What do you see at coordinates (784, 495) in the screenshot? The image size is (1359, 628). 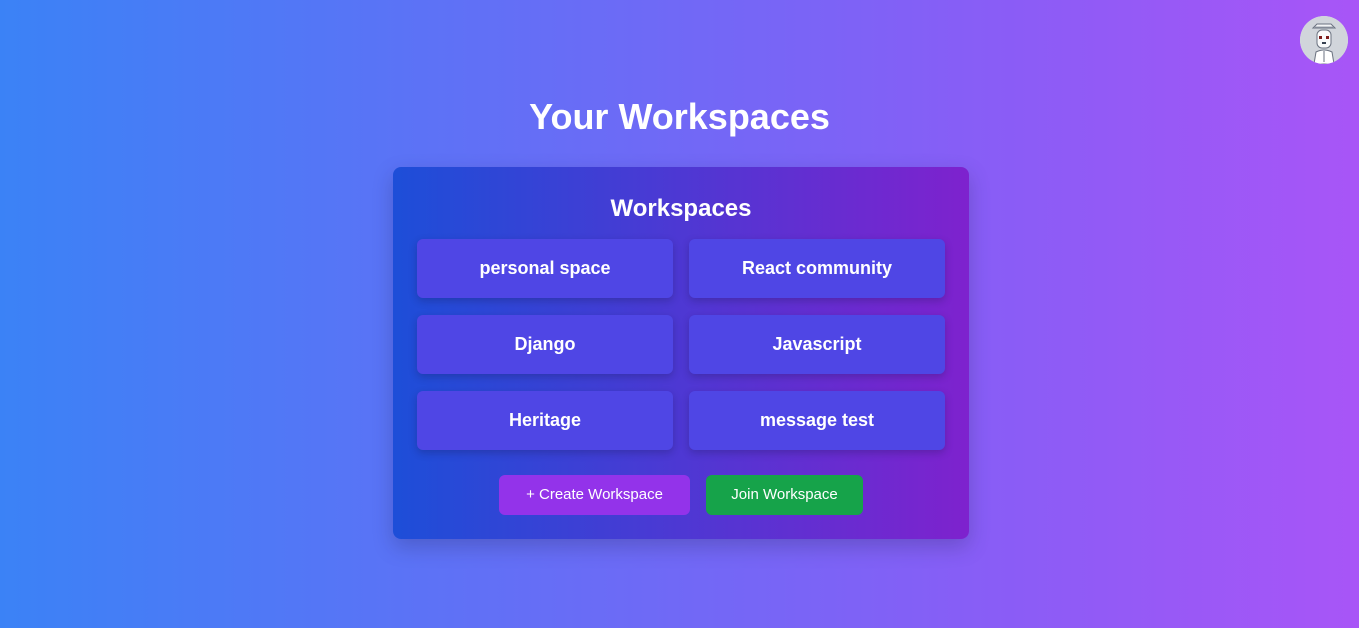 I see `join-workspace-button: Join Workspace` at bounding box center [784, 495].